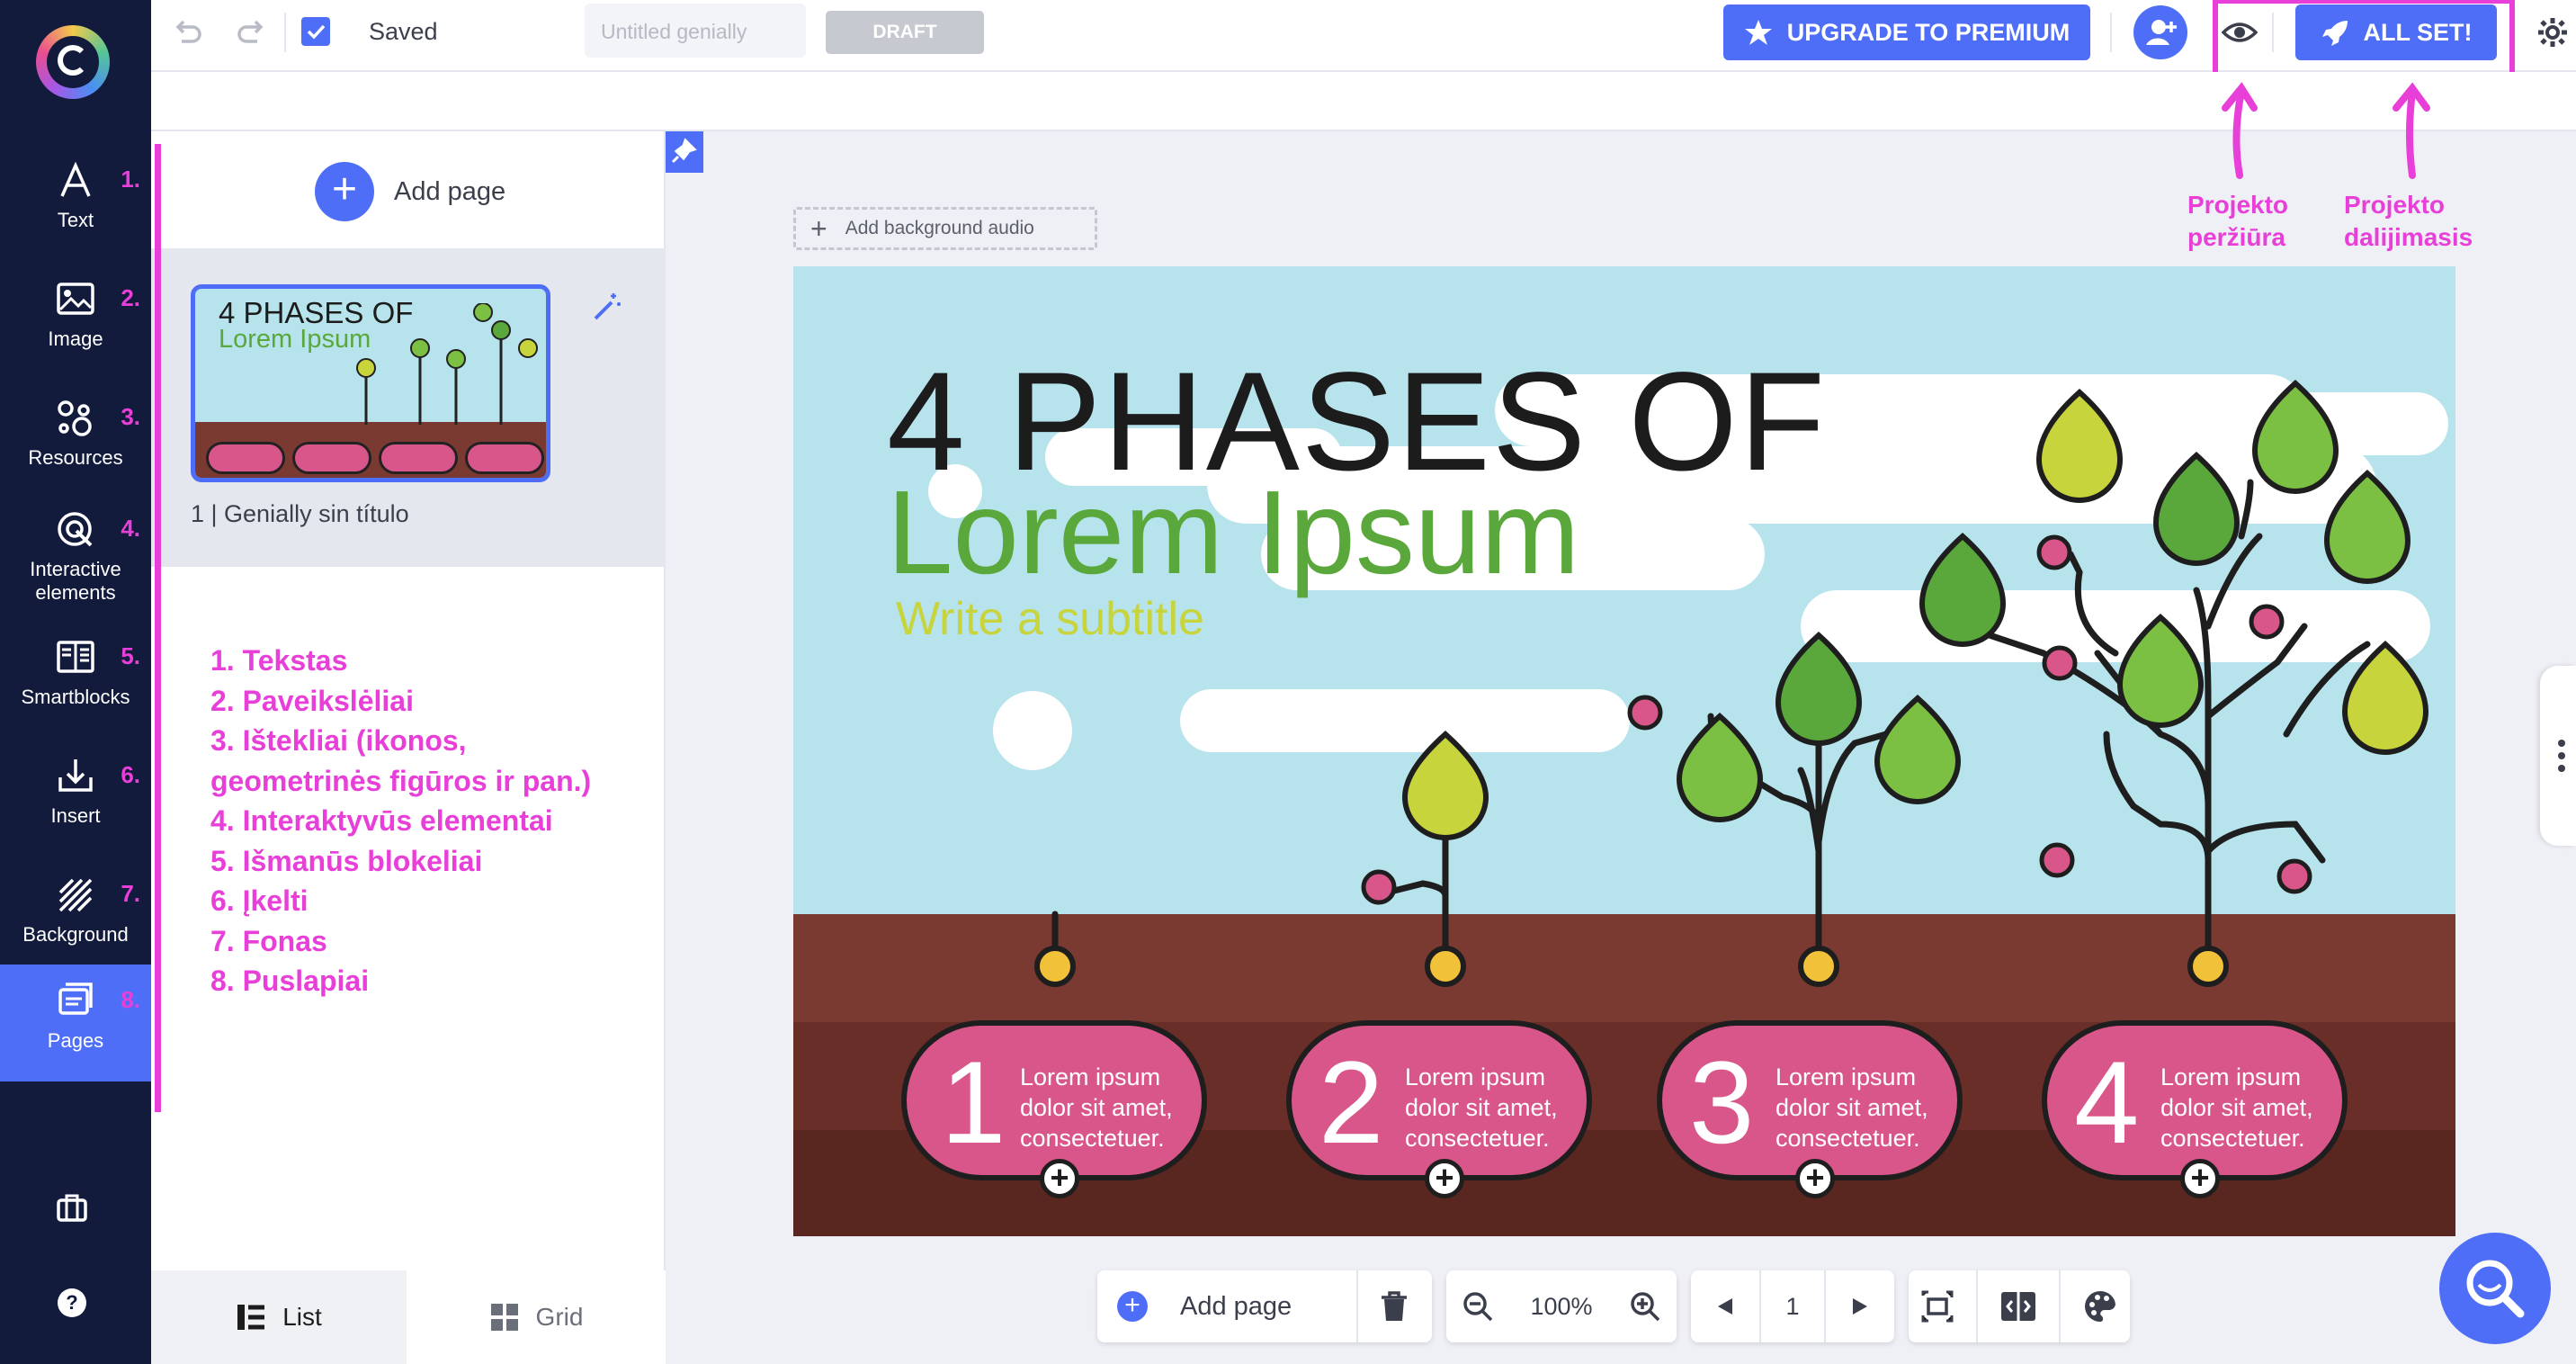 Image resolution: width=2576 pixels, height=1364 pixels. What do you see at coordinates (187, 32) in the screenshot?
I see `undo-icon` at bounding box center [187, 32].